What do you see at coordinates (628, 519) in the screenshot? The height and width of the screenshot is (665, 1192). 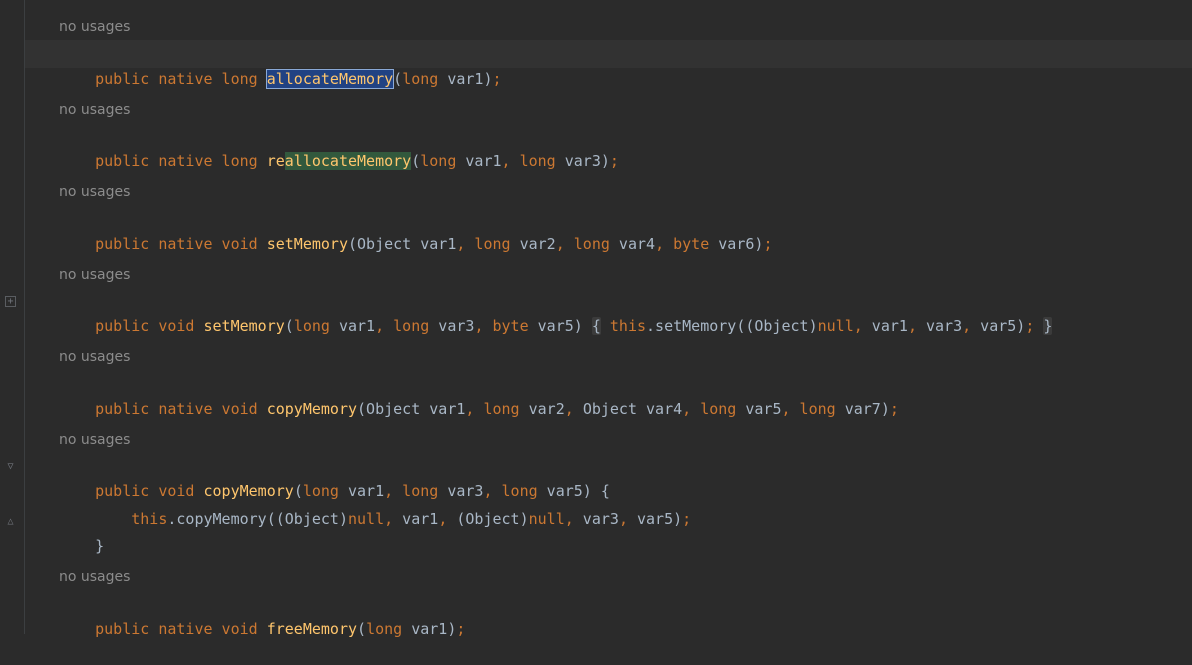 I see `call-rest: , var3, var5);` at bounding box center [628, 519].